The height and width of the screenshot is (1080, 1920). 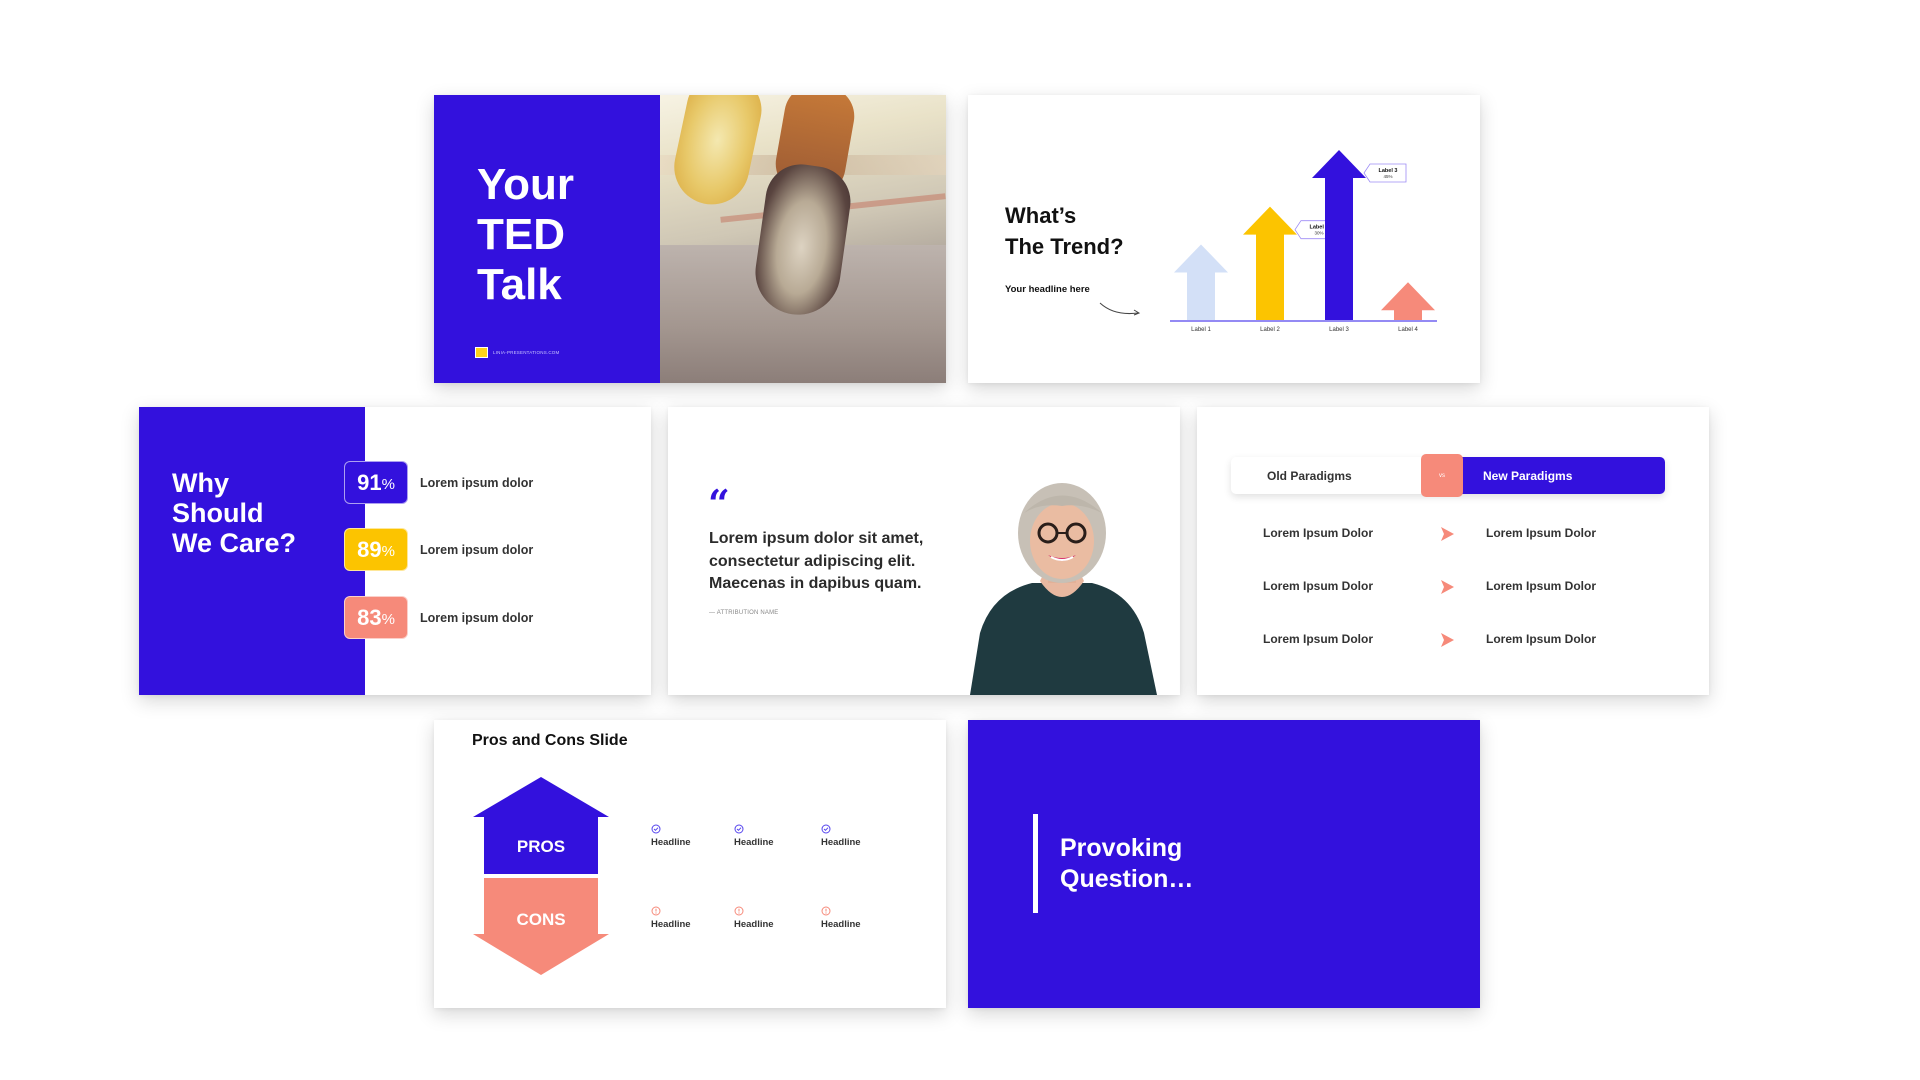 What do you see at coordinates (540, 919) in the screenshot?
I see `cons-label: CONS` at bounding box center [540, 919].